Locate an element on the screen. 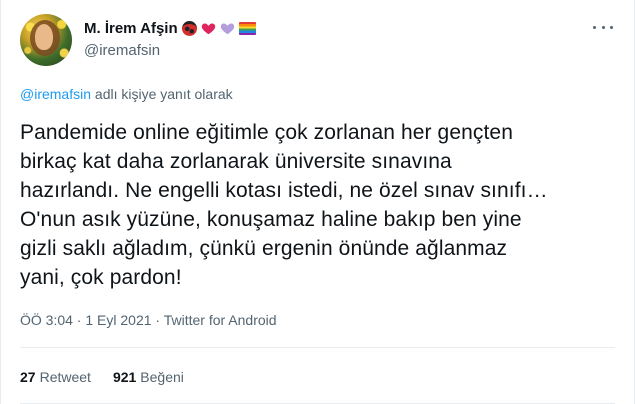 This screenshot has height=404, width=635. likes-label: Beğeni is located at coordinates (162, 377).